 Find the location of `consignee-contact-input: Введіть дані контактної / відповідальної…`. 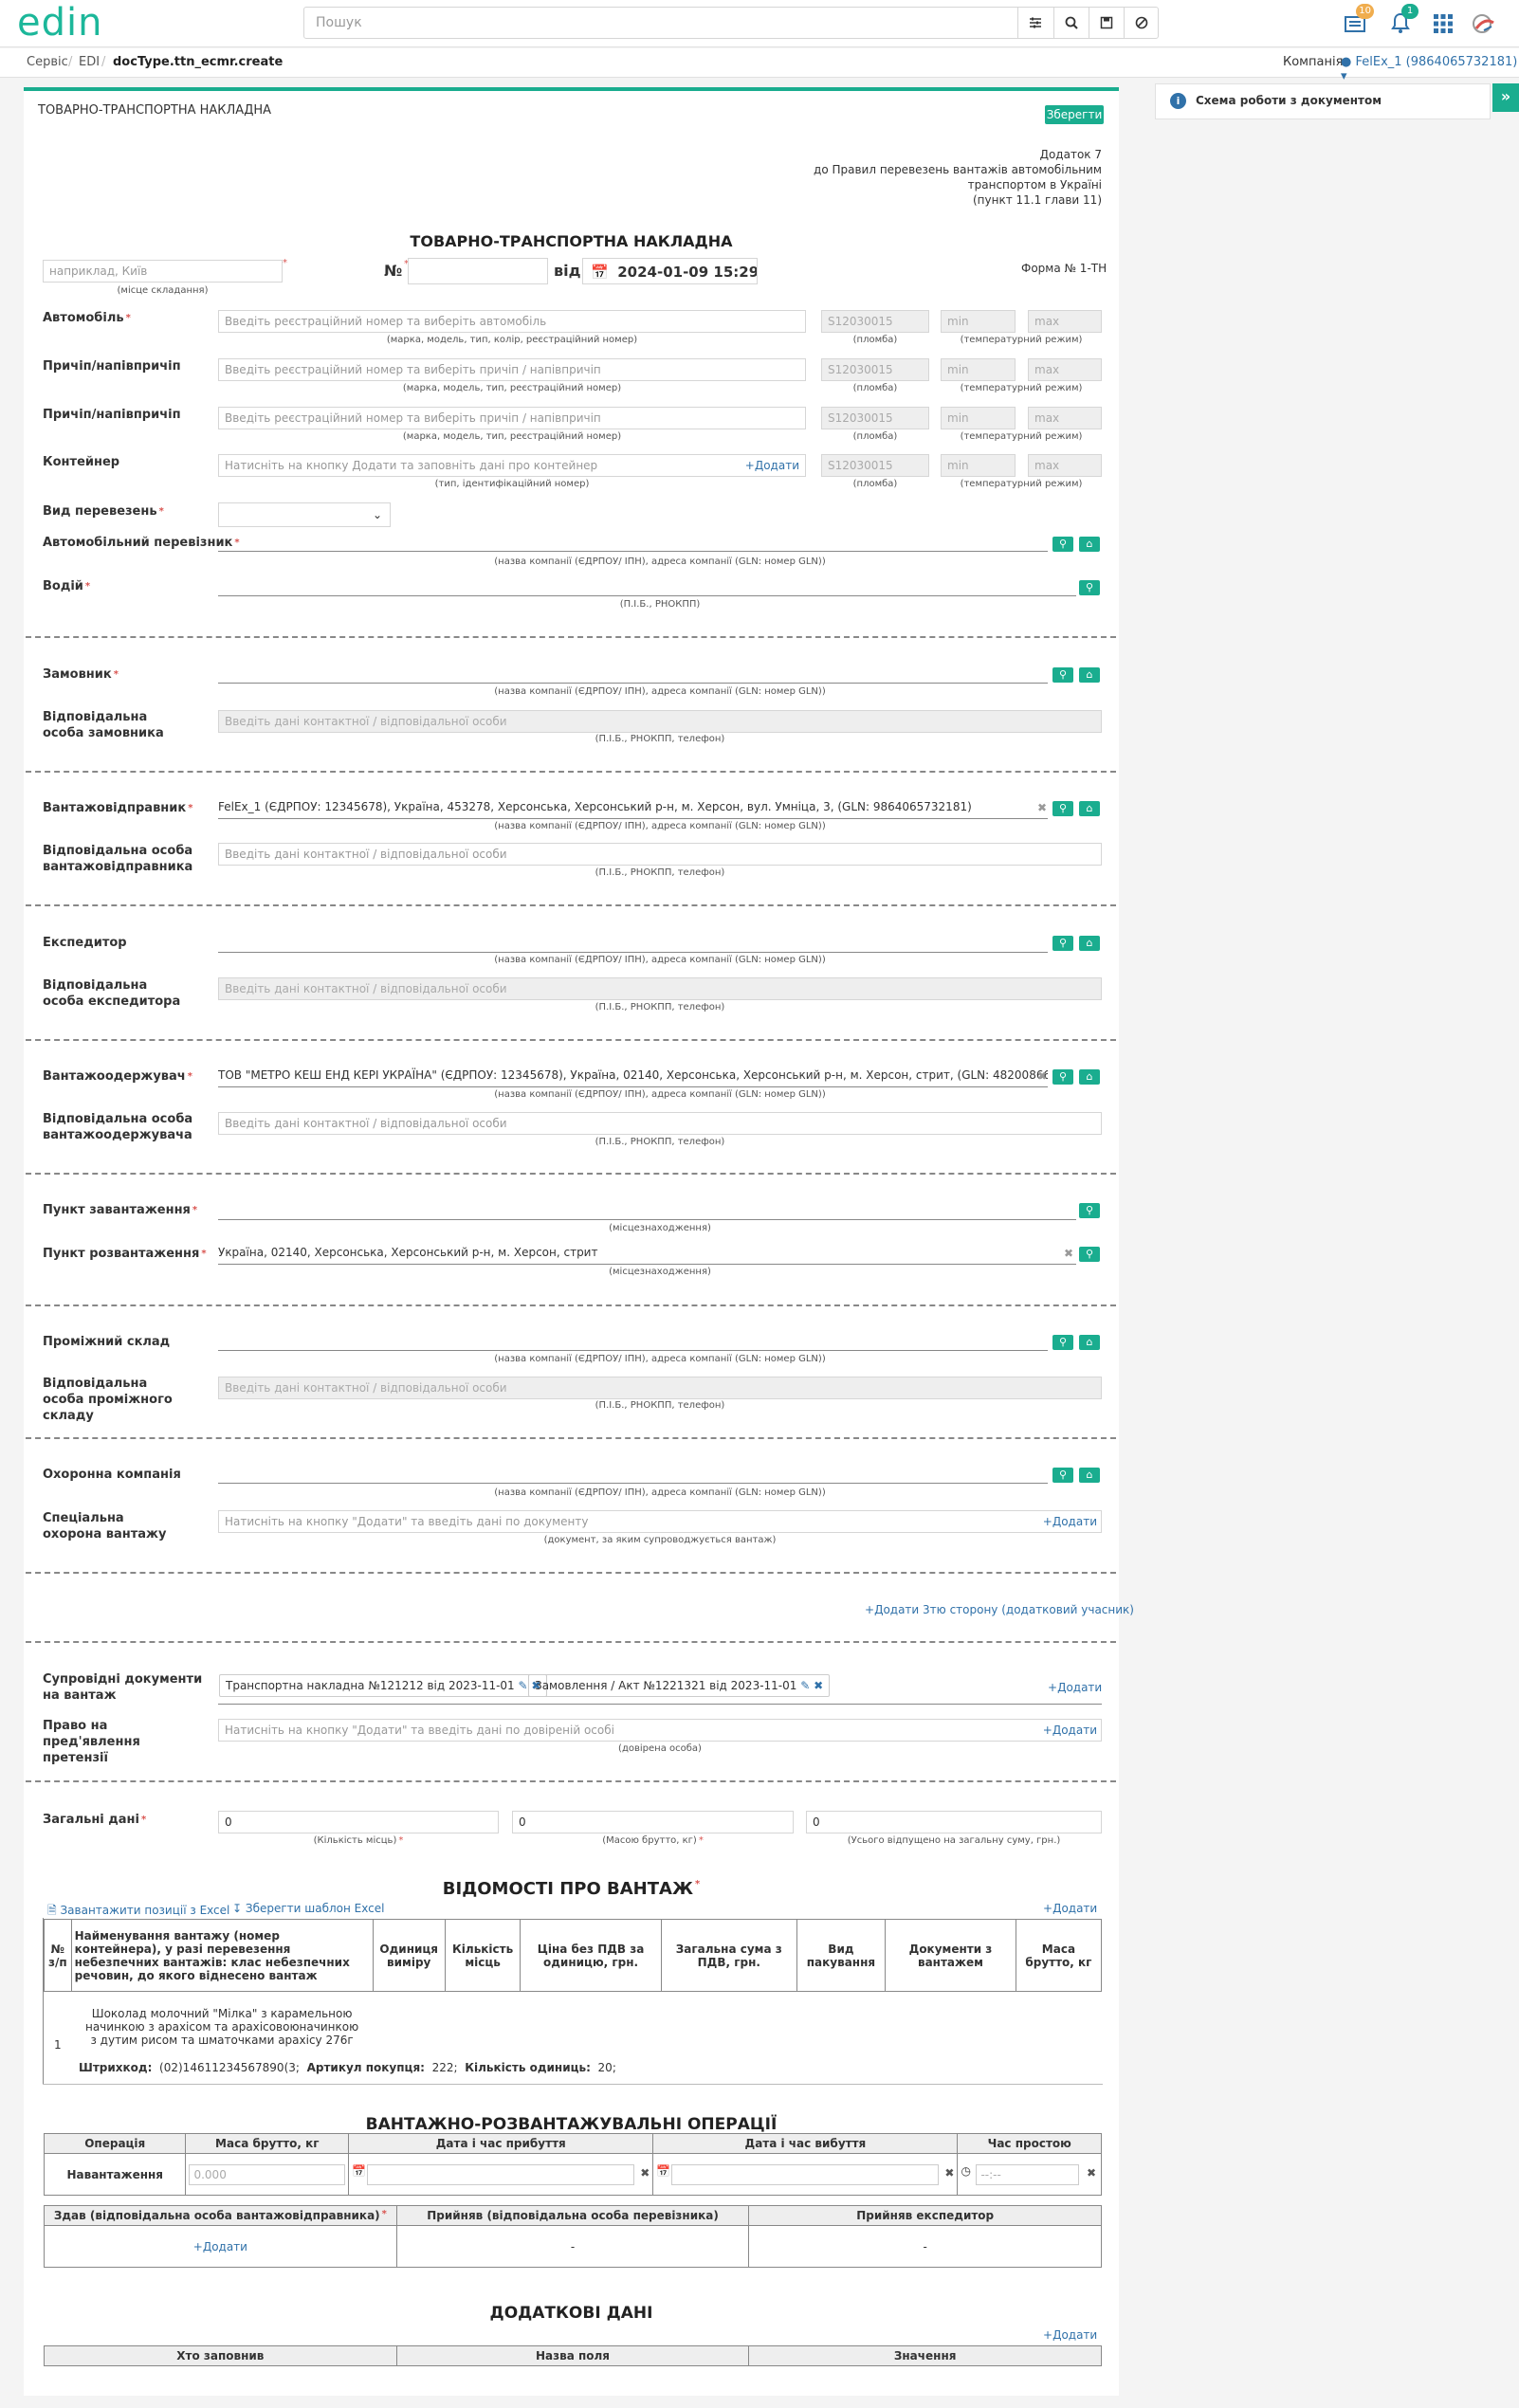

consignee-contact-input: Введіть дані контактної / відповідальної… is located at coordinates (660, 1123).